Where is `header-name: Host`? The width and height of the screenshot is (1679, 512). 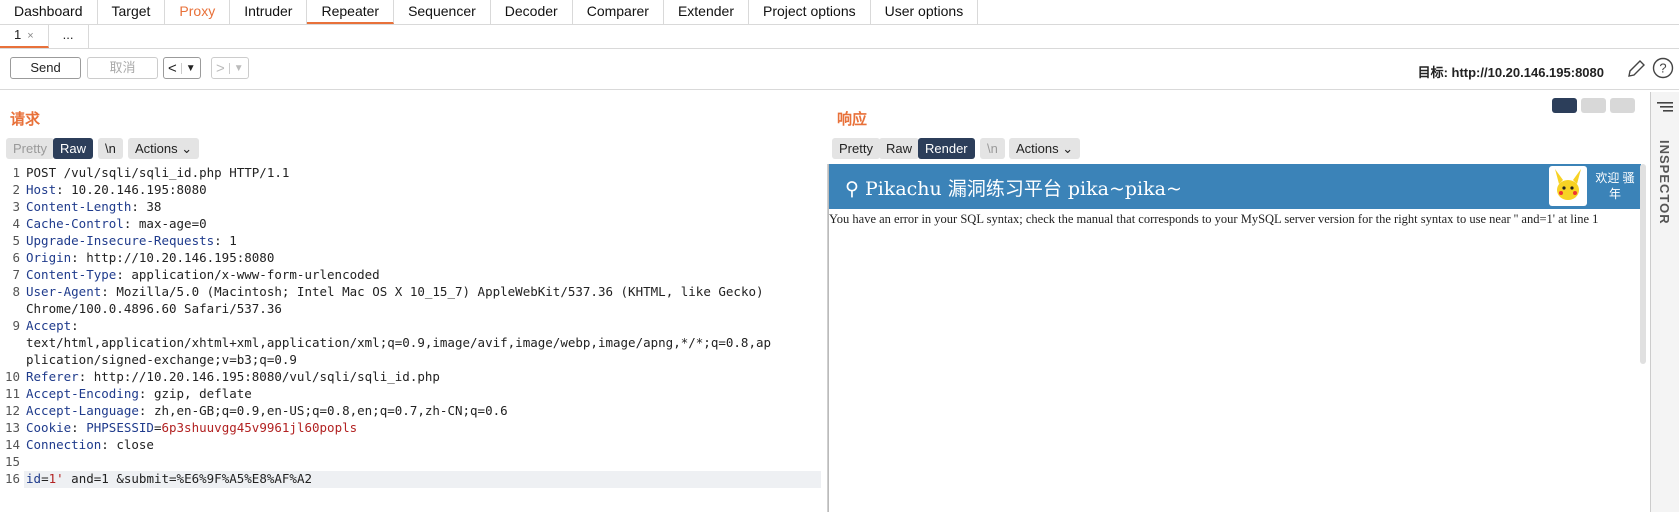 header-name: Host is located at coordinates (41, 189).